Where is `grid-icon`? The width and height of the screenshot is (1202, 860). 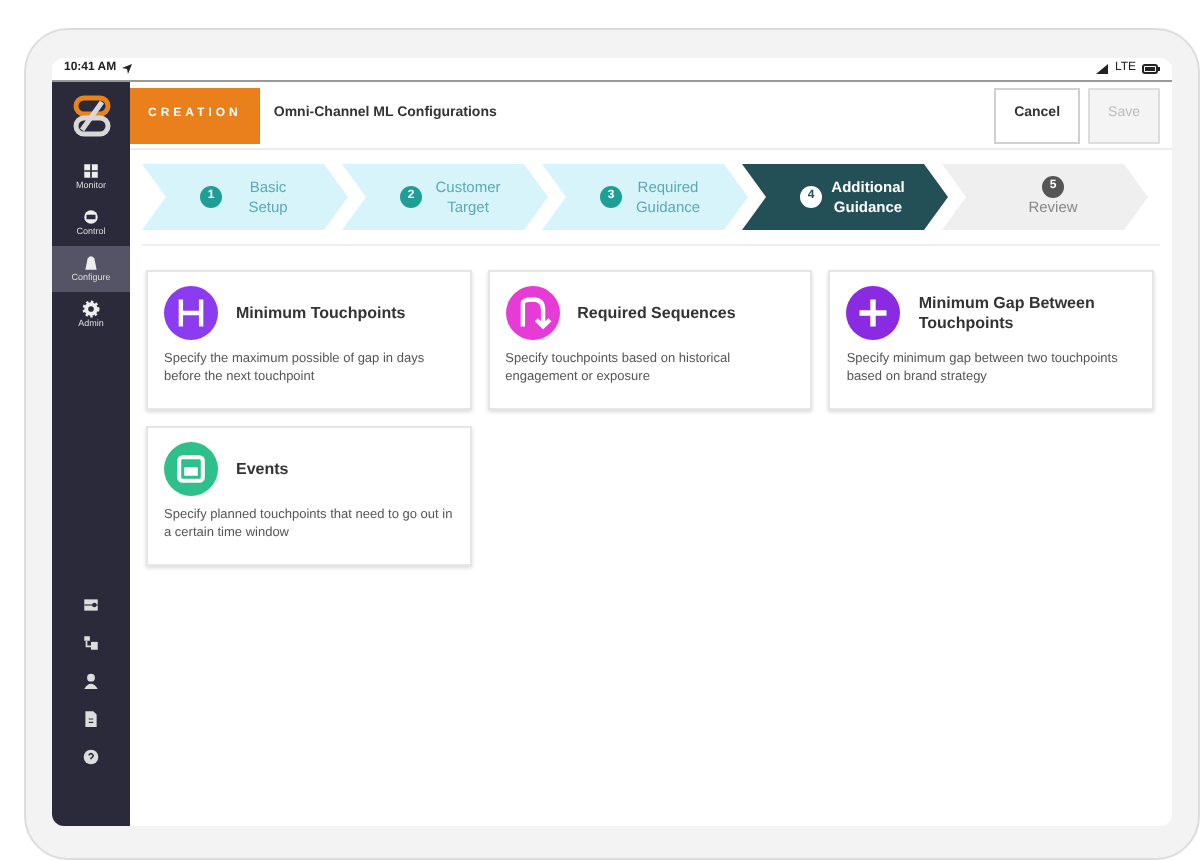 grid-icon is located at coordinates (91, 171).